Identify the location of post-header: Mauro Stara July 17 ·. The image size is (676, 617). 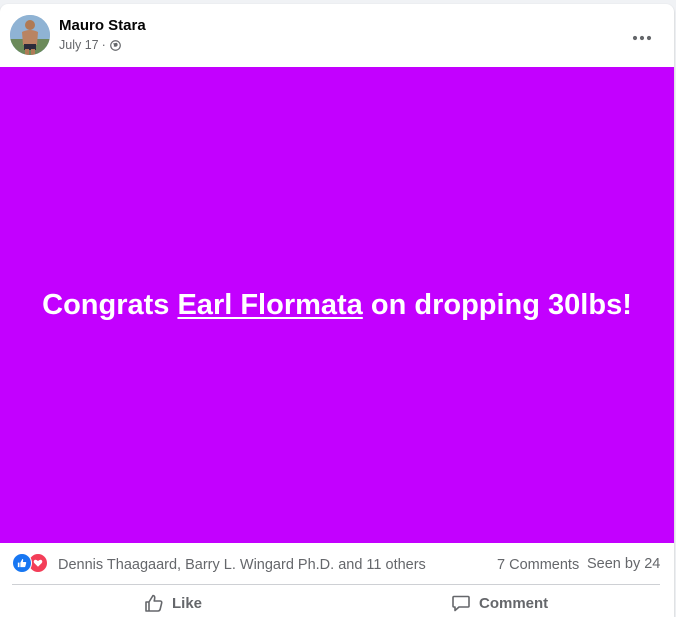
(337, 35).